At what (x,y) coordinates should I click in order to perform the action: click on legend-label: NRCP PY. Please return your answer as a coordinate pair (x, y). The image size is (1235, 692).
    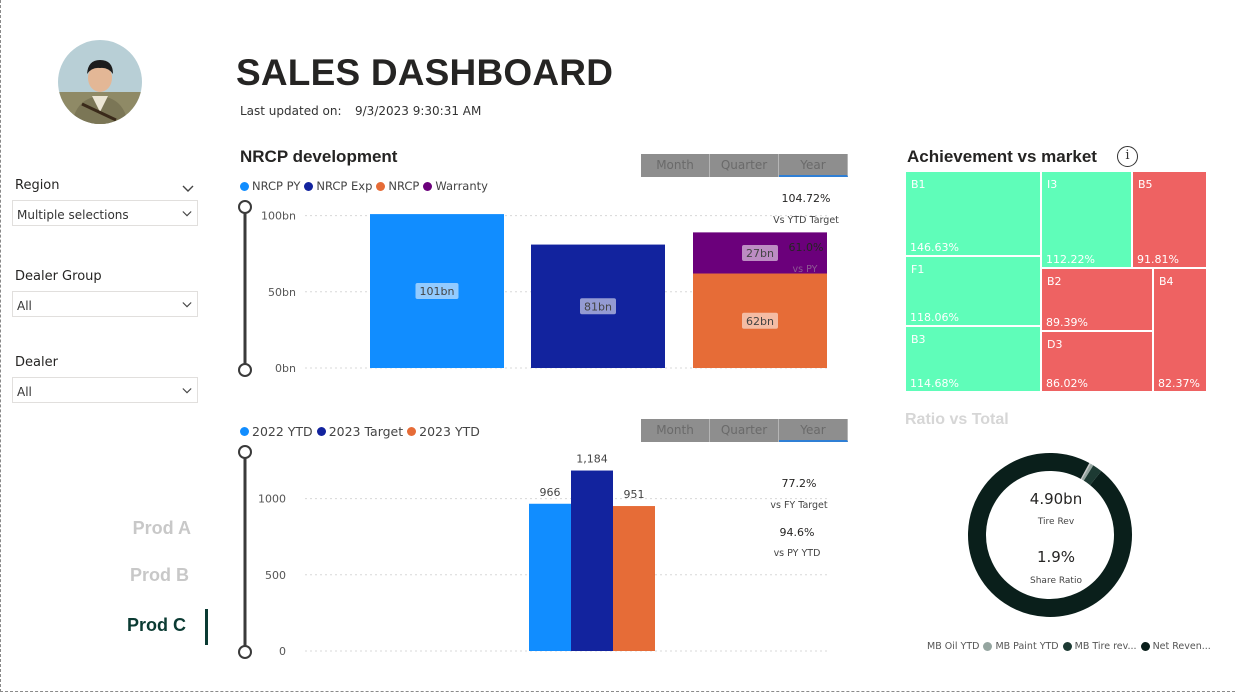
    Looking at the image, I should click on (276, 186).